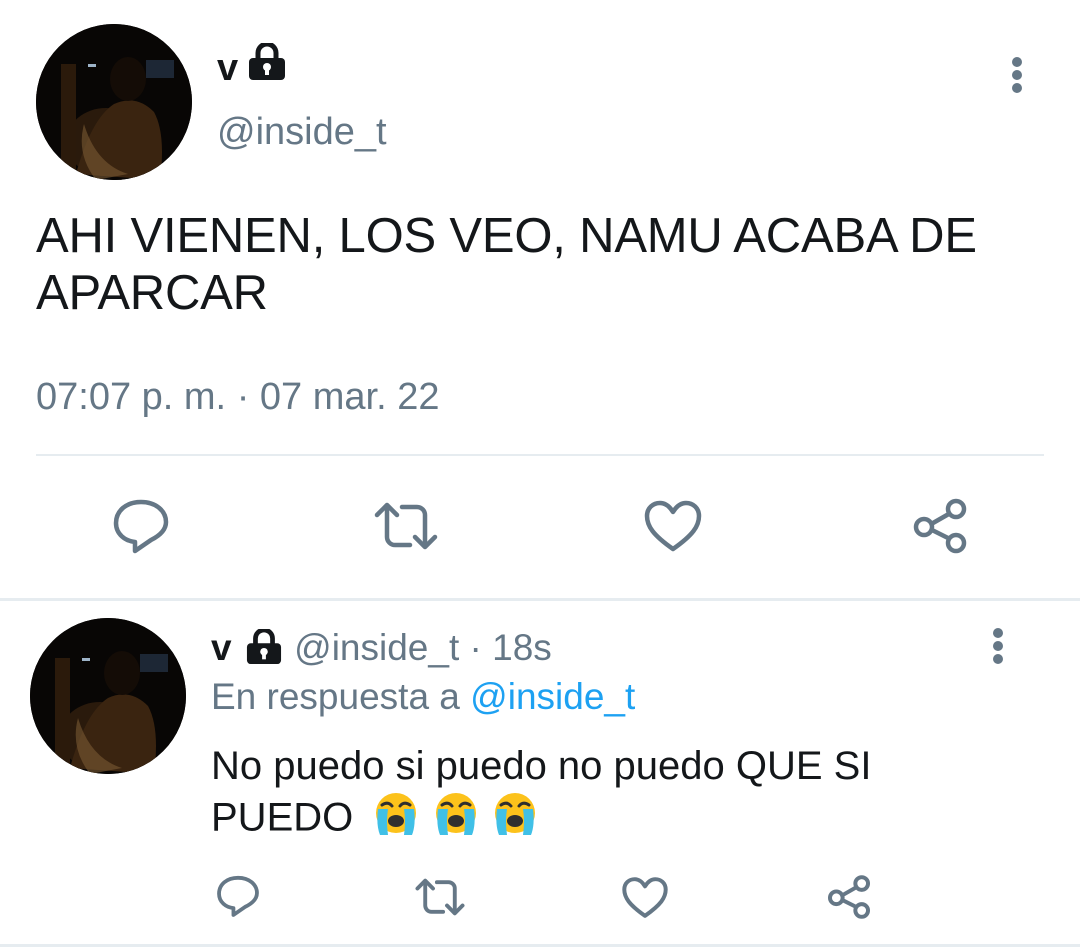  I want to click on section-divider, so click(540, 599).